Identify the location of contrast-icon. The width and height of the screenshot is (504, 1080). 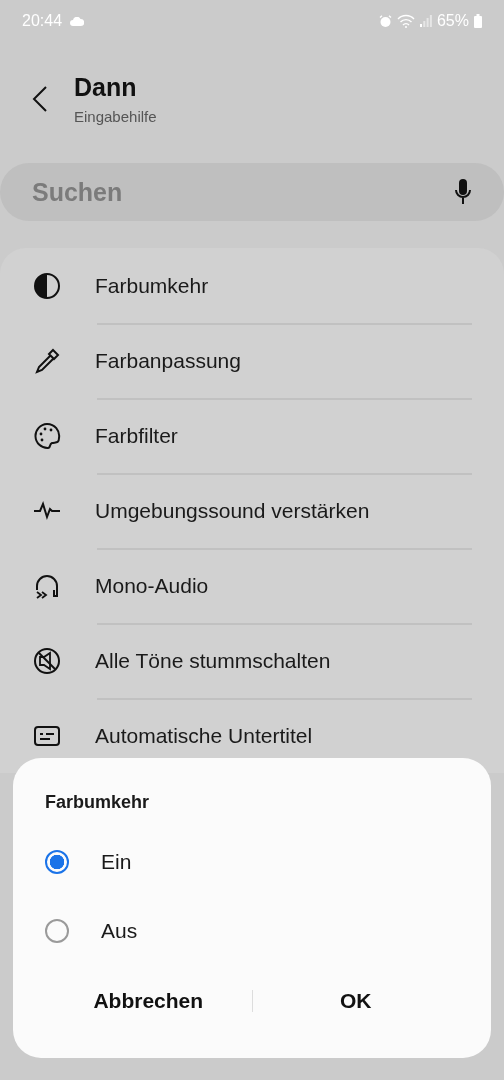
(47, 285).